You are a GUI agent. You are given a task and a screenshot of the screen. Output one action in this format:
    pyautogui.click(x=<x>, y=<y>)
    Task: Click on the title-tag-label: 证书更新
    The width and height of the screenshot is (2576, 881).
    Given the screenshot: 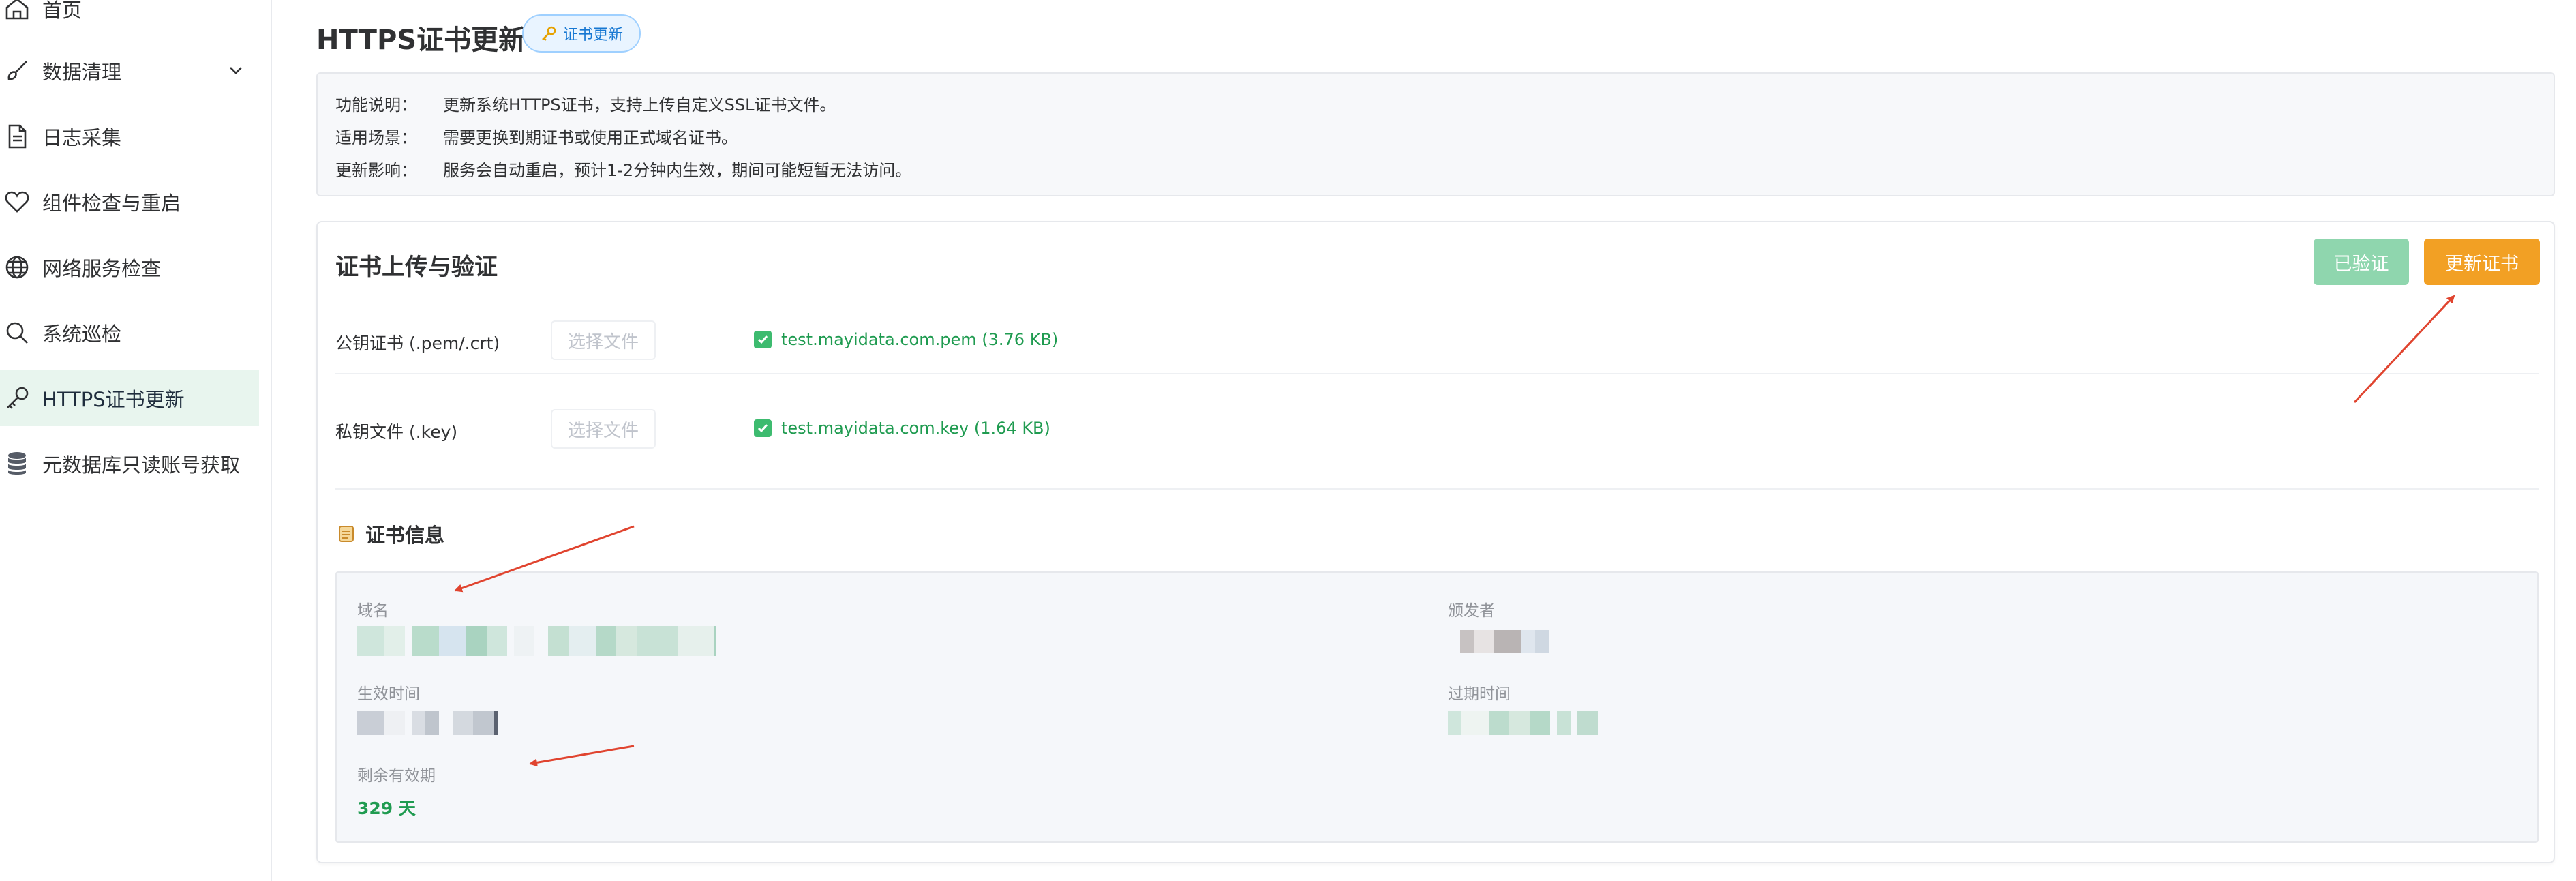 What is the action you would take?
    pyautogui.click(x=593, y=35)
    